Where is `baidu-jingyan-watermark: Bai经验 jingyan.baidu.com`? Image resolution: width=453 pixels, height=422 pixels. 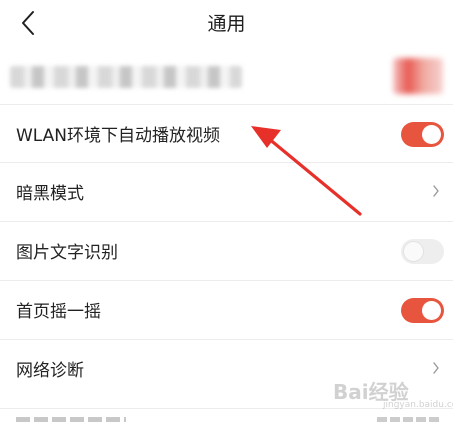
baidu-jingyan-watermark: Bai经验 jingyan.baidu.com is located at coordinates (393, 392).